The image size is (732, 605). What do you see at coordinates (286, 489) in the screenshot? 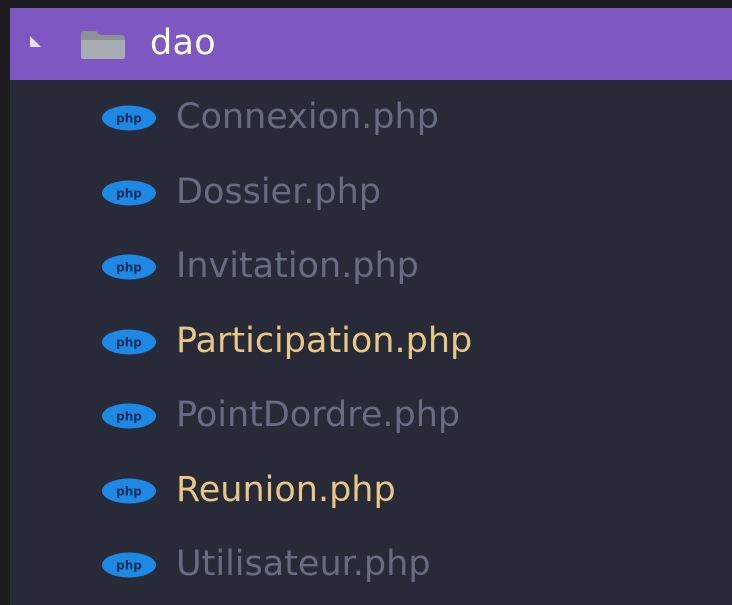
I see `file-name: Reunion.php` at bounding box center [286, 489].